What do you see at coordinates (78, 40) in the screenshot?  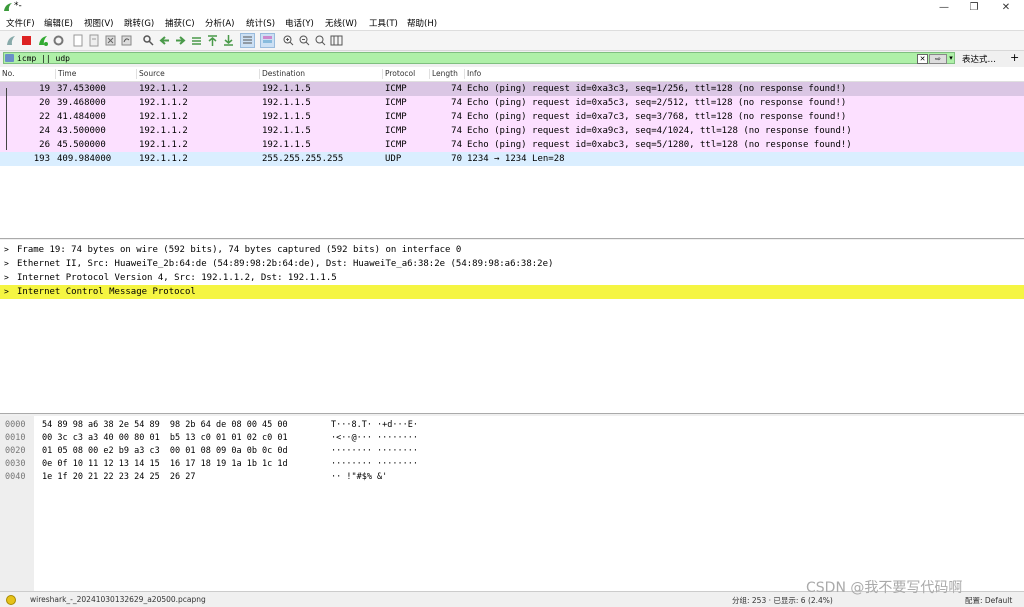 I see `open-file-icon` at bounding box center [78, 40].